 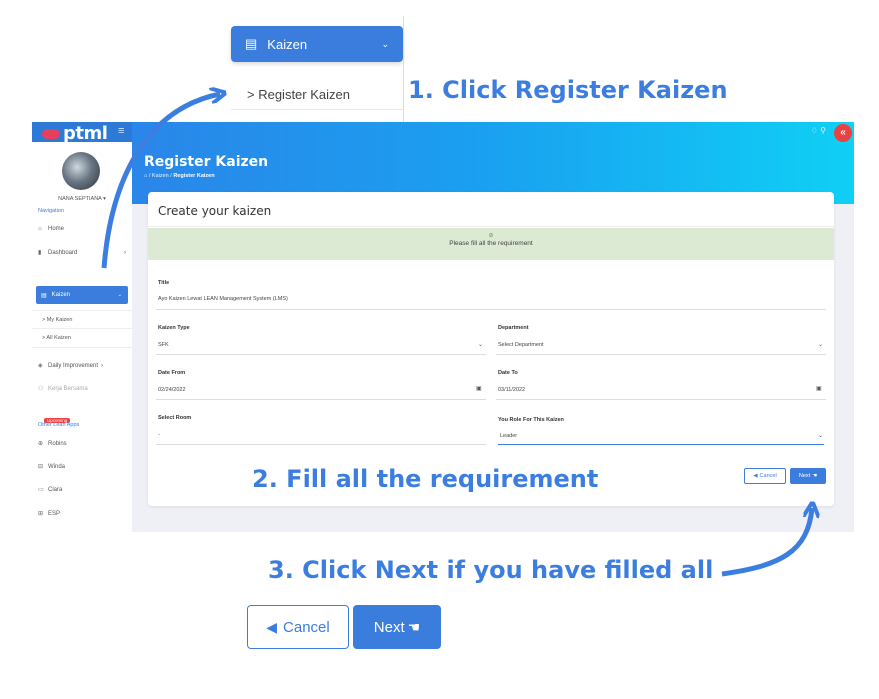 I want to click on next-button-enlarged: Next ☚, so click(x=397, y=627).